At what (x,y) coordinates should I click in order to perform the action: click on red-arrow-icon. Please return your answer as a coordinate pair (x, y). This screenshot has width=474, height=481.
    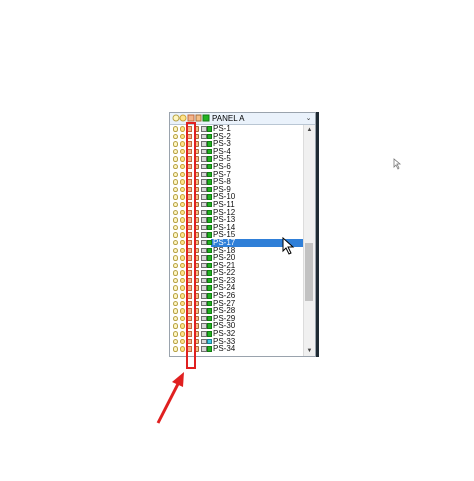
    Looking at the image, I should click on (170, 398).